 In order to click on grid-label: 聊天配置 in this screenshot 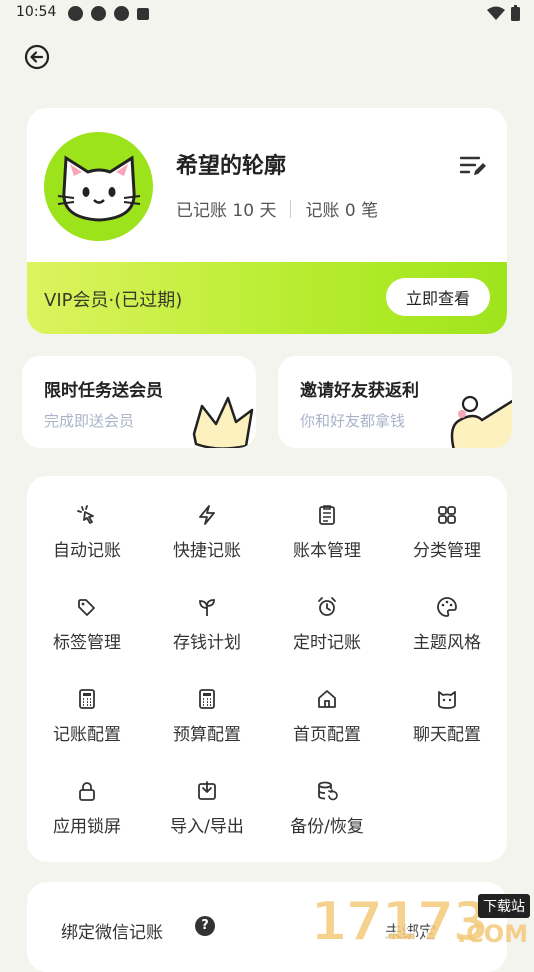, I will do `click(447, 735)`.